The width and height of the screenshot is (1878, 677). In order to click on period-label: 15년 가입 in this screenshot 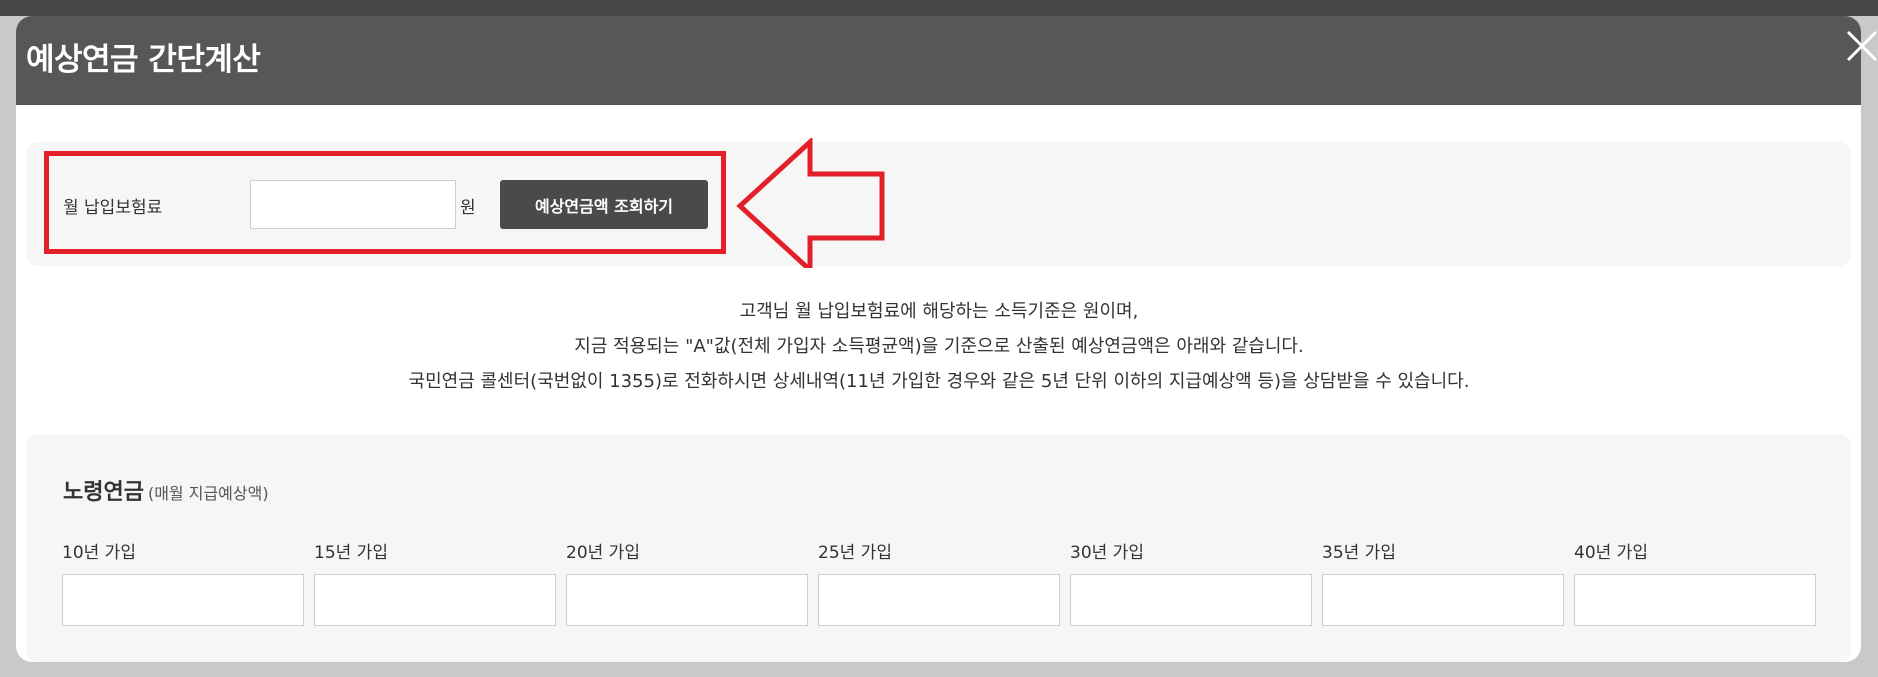, I will do `click(351, 553)`.